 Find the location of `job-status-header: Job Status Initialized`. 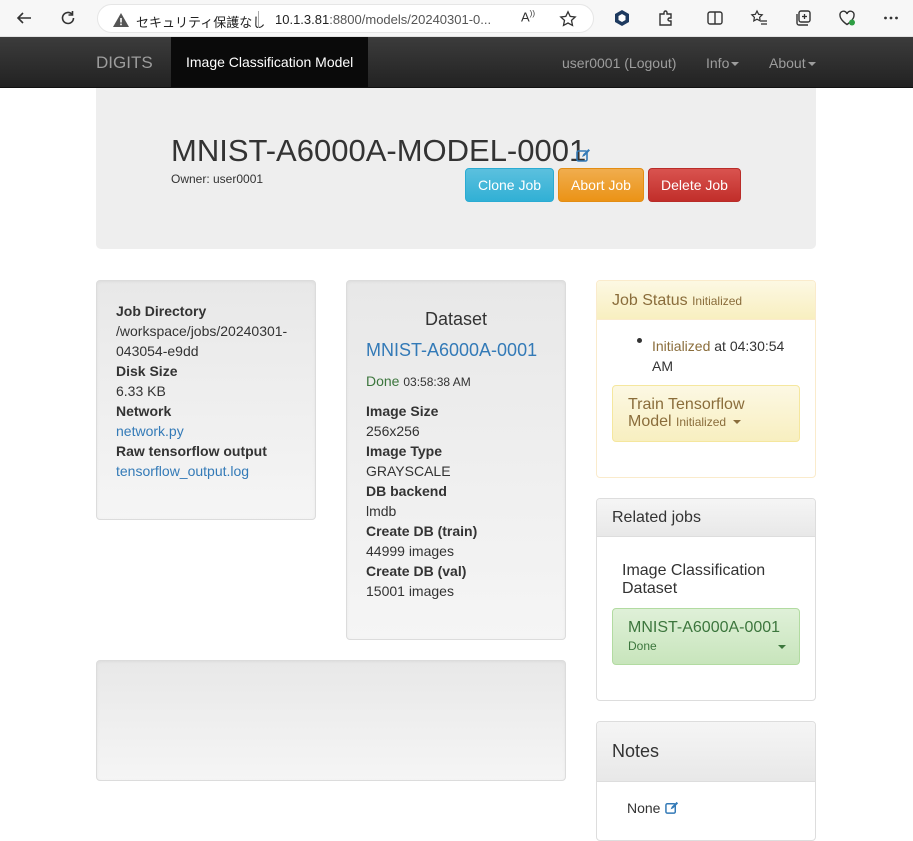

job-status-header: Job Status Initialized is located at coordinates (706, 300).